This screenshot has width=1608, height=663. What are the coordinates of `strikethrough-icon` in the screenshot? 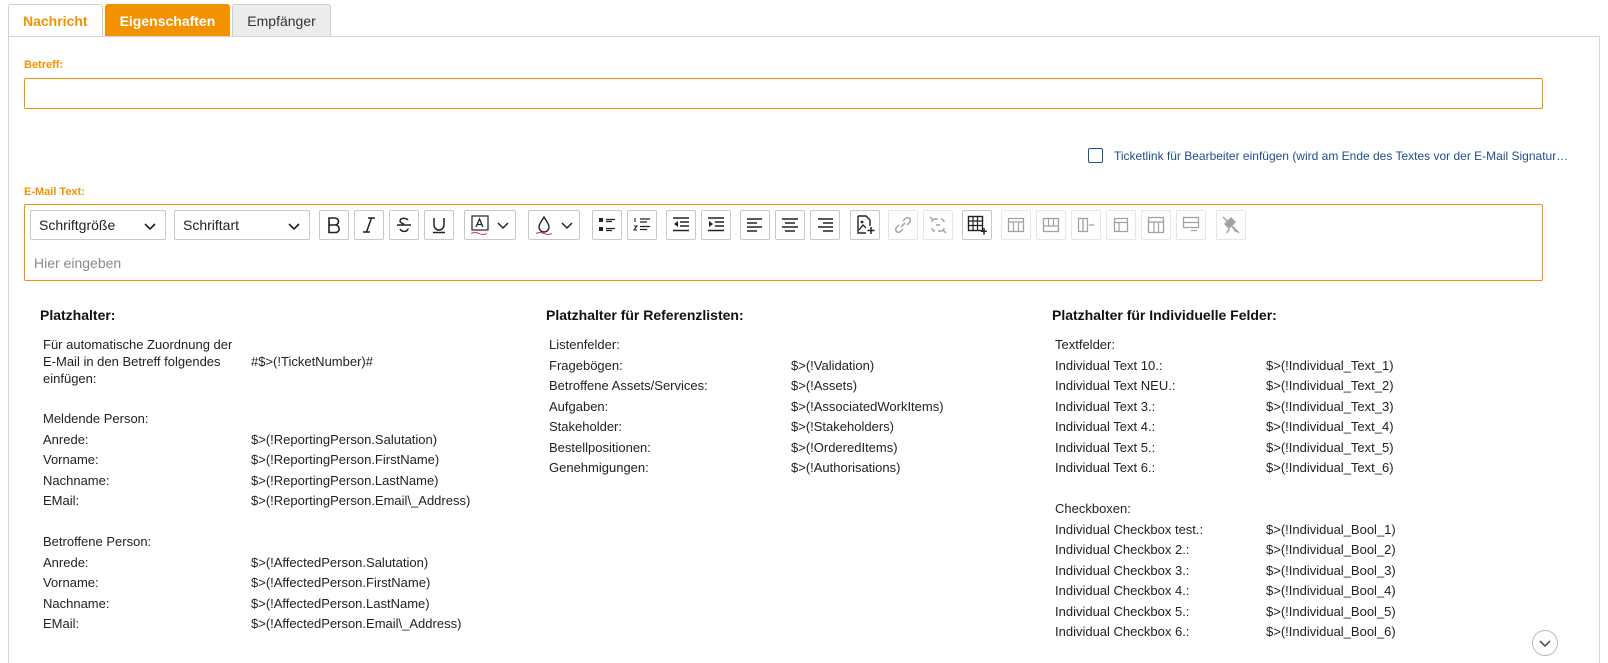 It's located at (404, 225).